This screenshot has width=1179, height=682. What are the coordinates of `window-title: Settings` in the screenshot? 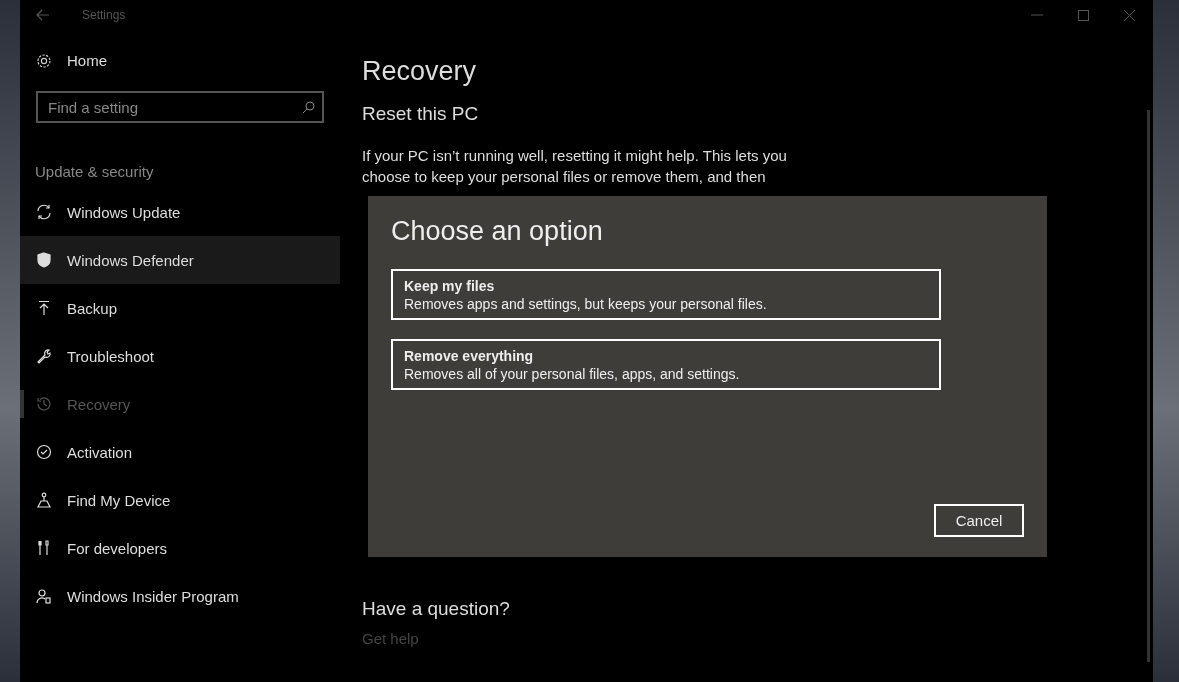 It's located at (104, 15).